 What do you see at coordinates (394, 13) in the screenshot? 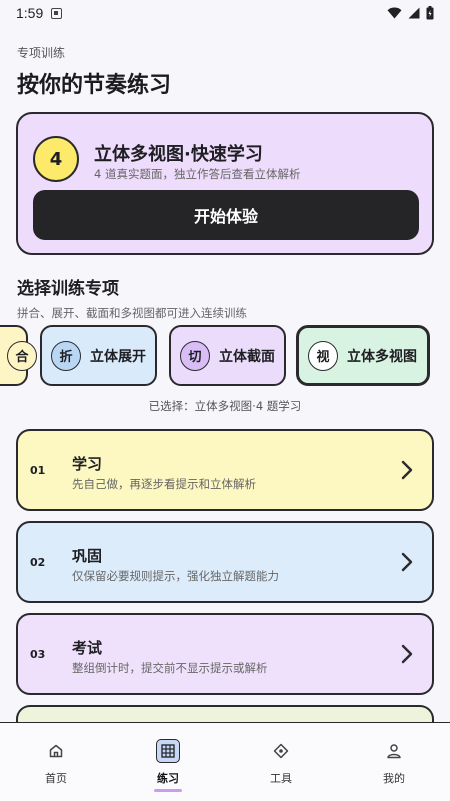
I see `wifi-icon` at bounding box center [394, 13].